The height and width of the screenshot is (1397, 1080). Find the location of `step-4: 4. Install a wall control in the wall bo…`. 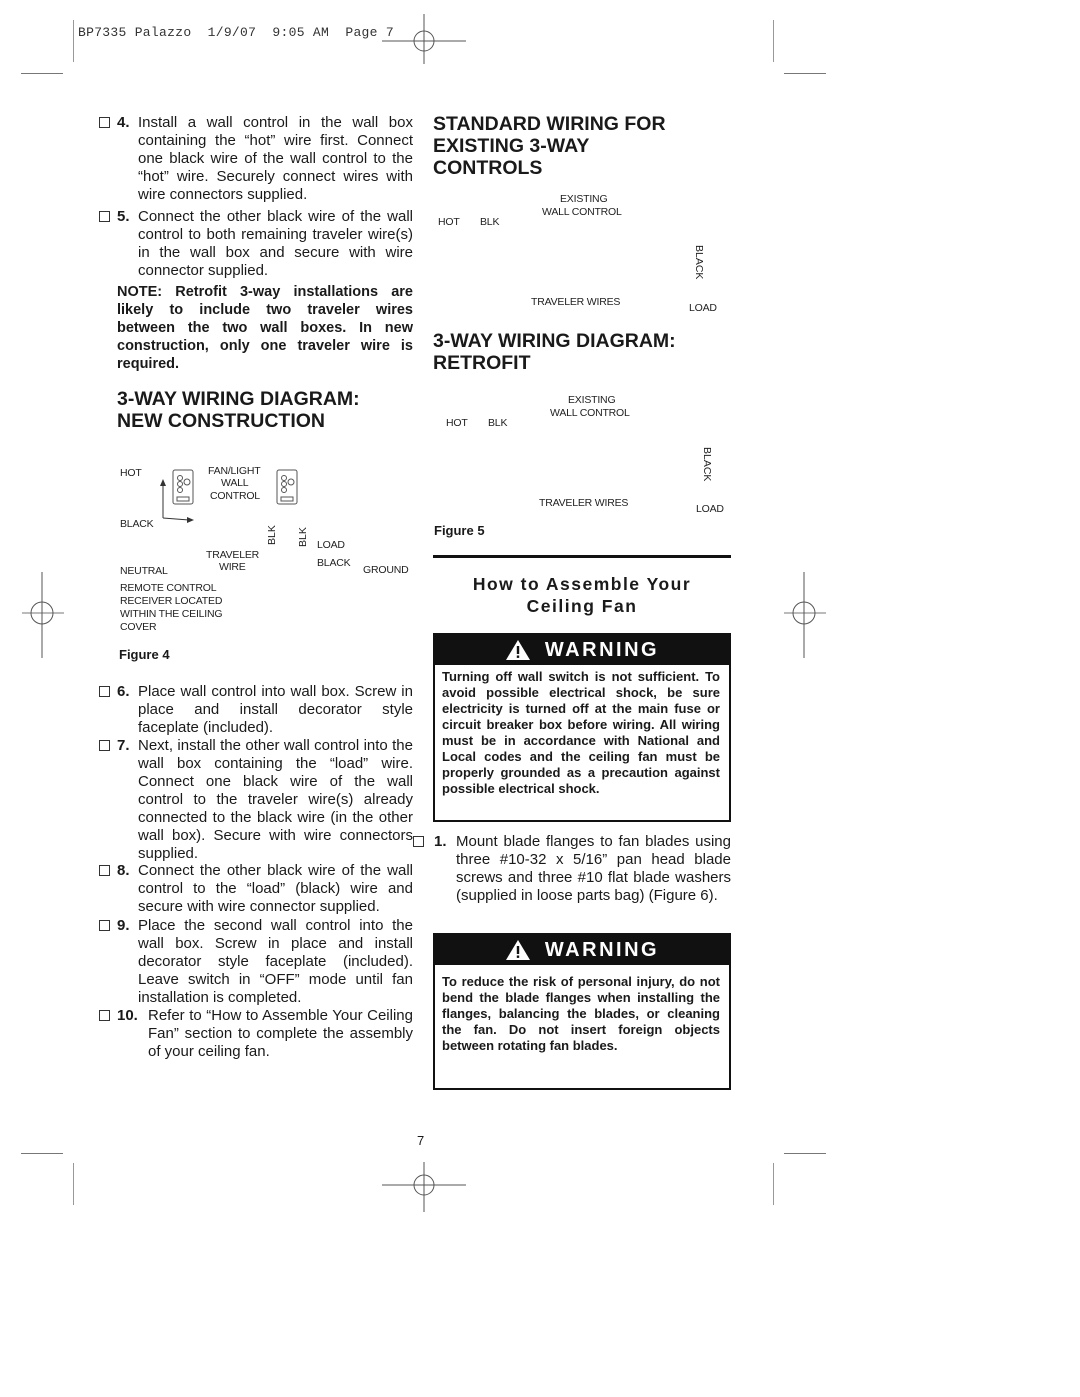

step-4: 4. Install a wall control in the wall bo… is located at coordinates (256, 159).